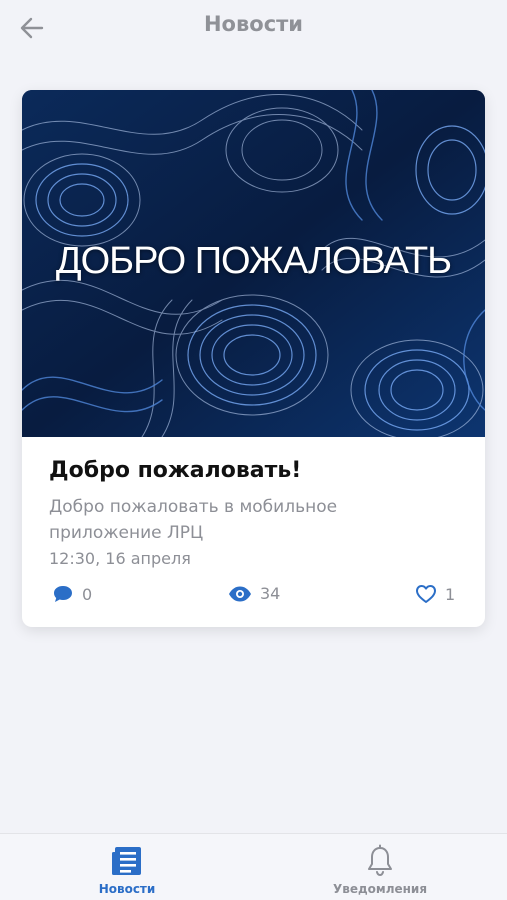 The image size is (507, 900). What do you see at coordinates (175, 470) in the screenshot?
I see `news-title: Добро пожаловать!` at bounding box center [175, 470].